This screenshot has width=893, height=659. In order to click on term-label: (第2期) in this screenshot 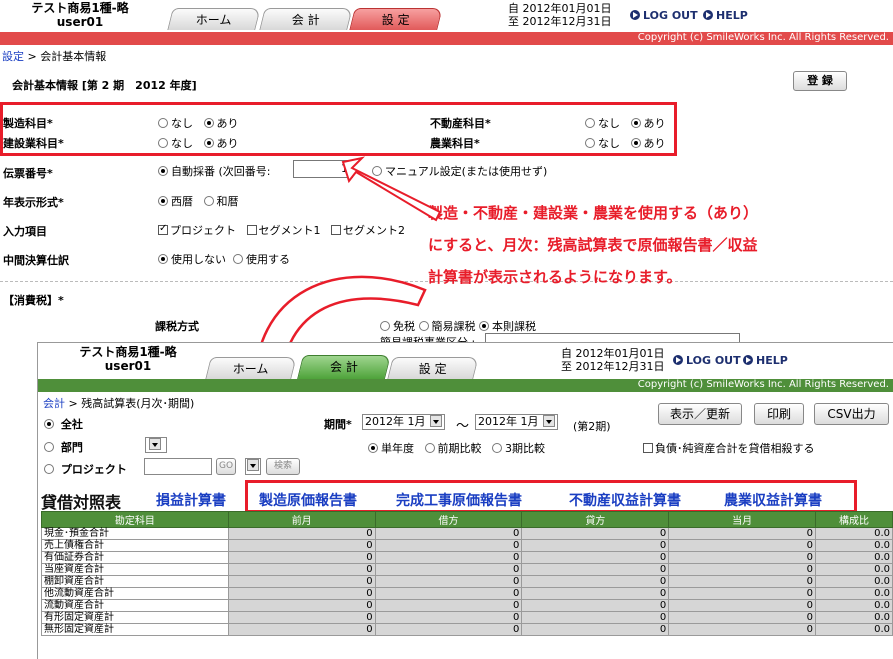, I will do `click(592, 426)`.